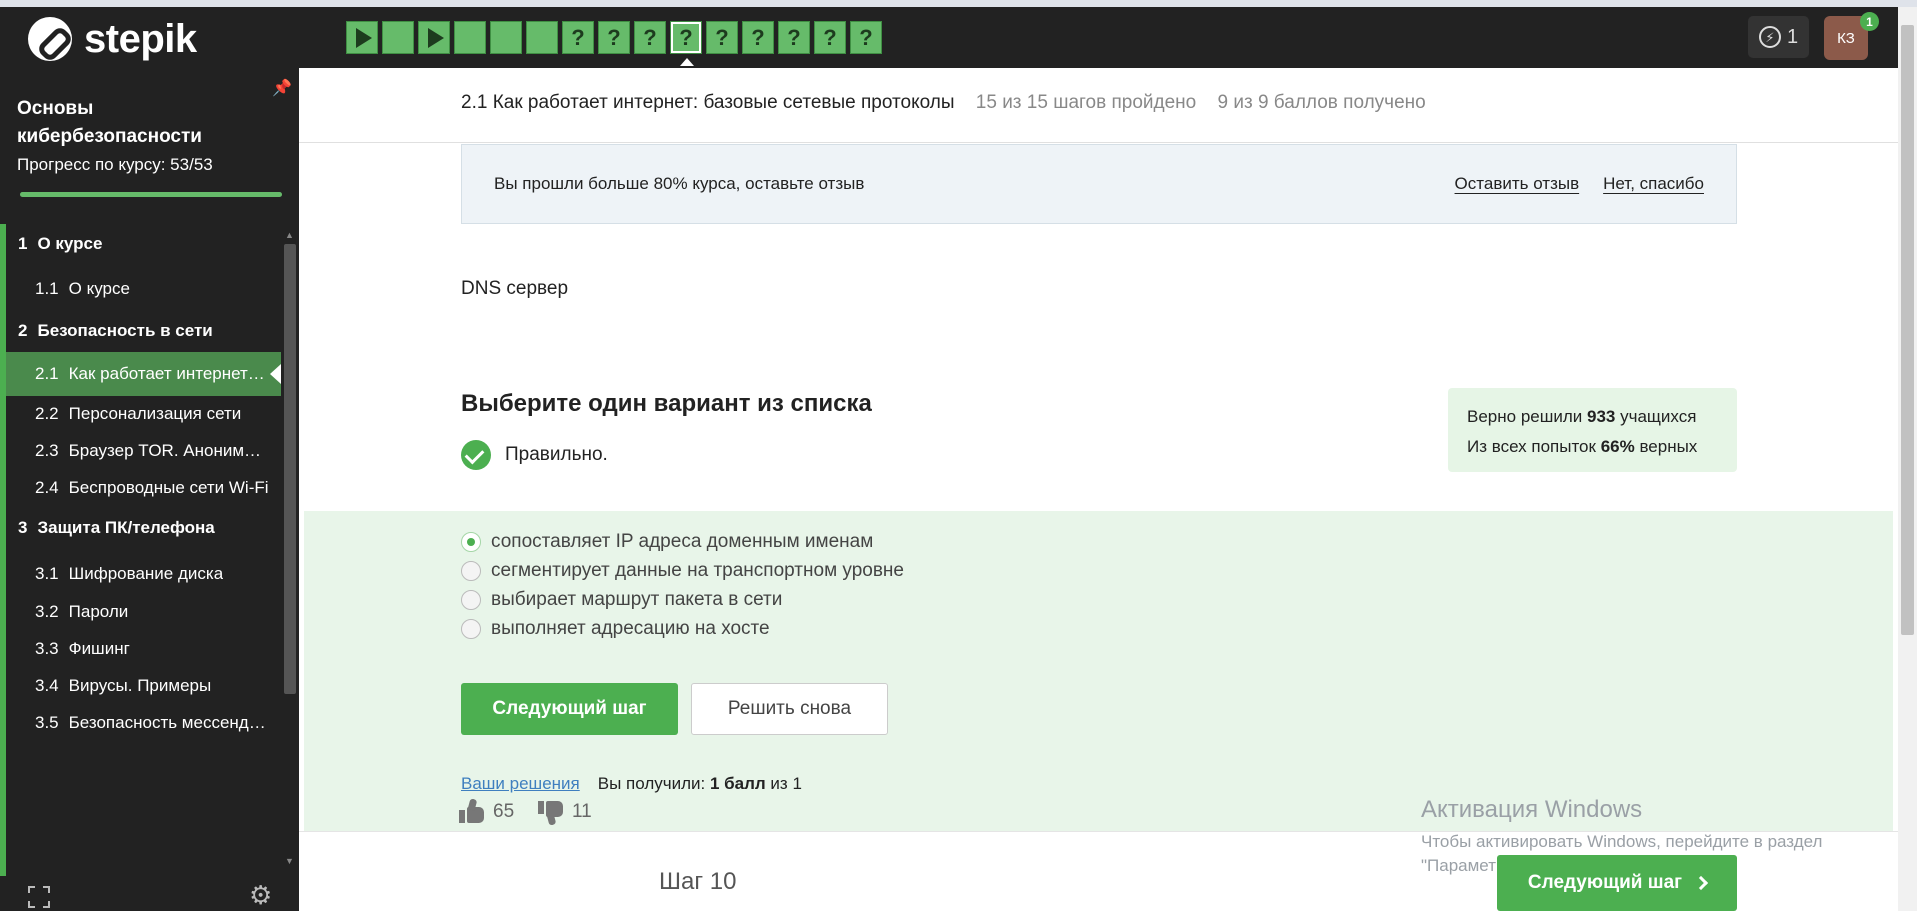  Describe the element at coordinates (614, 37) in the screenshot. I see `step-8: ?` at that location.